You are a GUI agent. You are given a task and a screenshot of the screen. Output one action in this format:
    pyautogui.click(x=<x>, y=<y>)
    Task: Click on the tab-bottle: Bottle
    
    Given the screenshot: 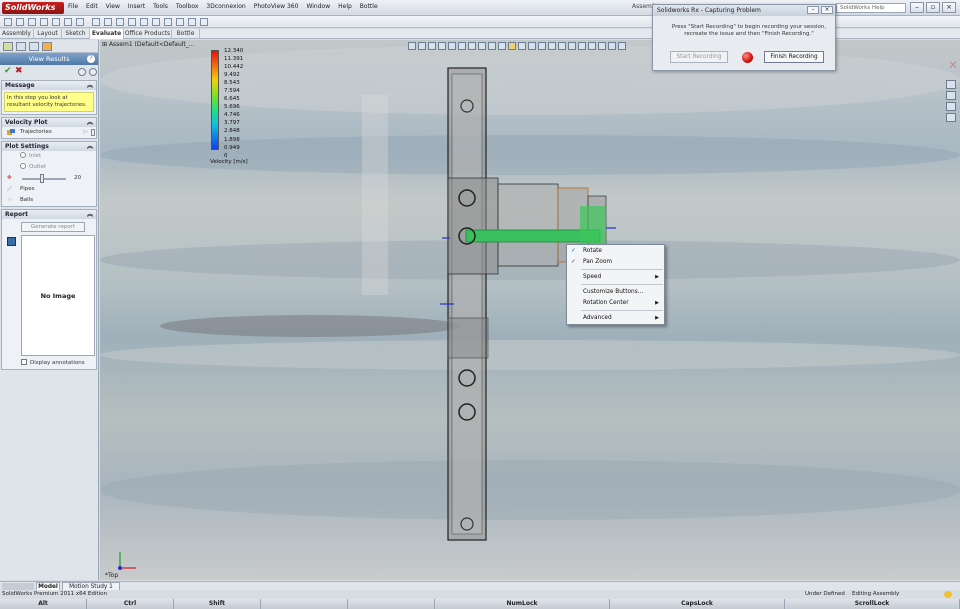 What is the action you would take?
    pyautogui.click(x=186, y=34)
    